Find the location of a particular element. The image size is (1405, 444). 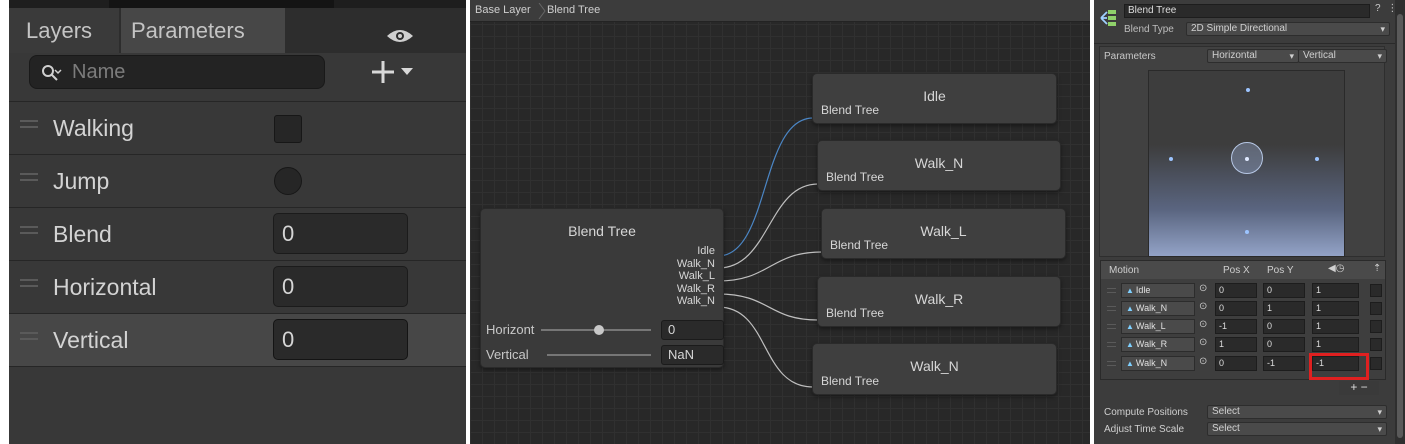

inspector-scrollbar is located at coordinates (1400, 222).